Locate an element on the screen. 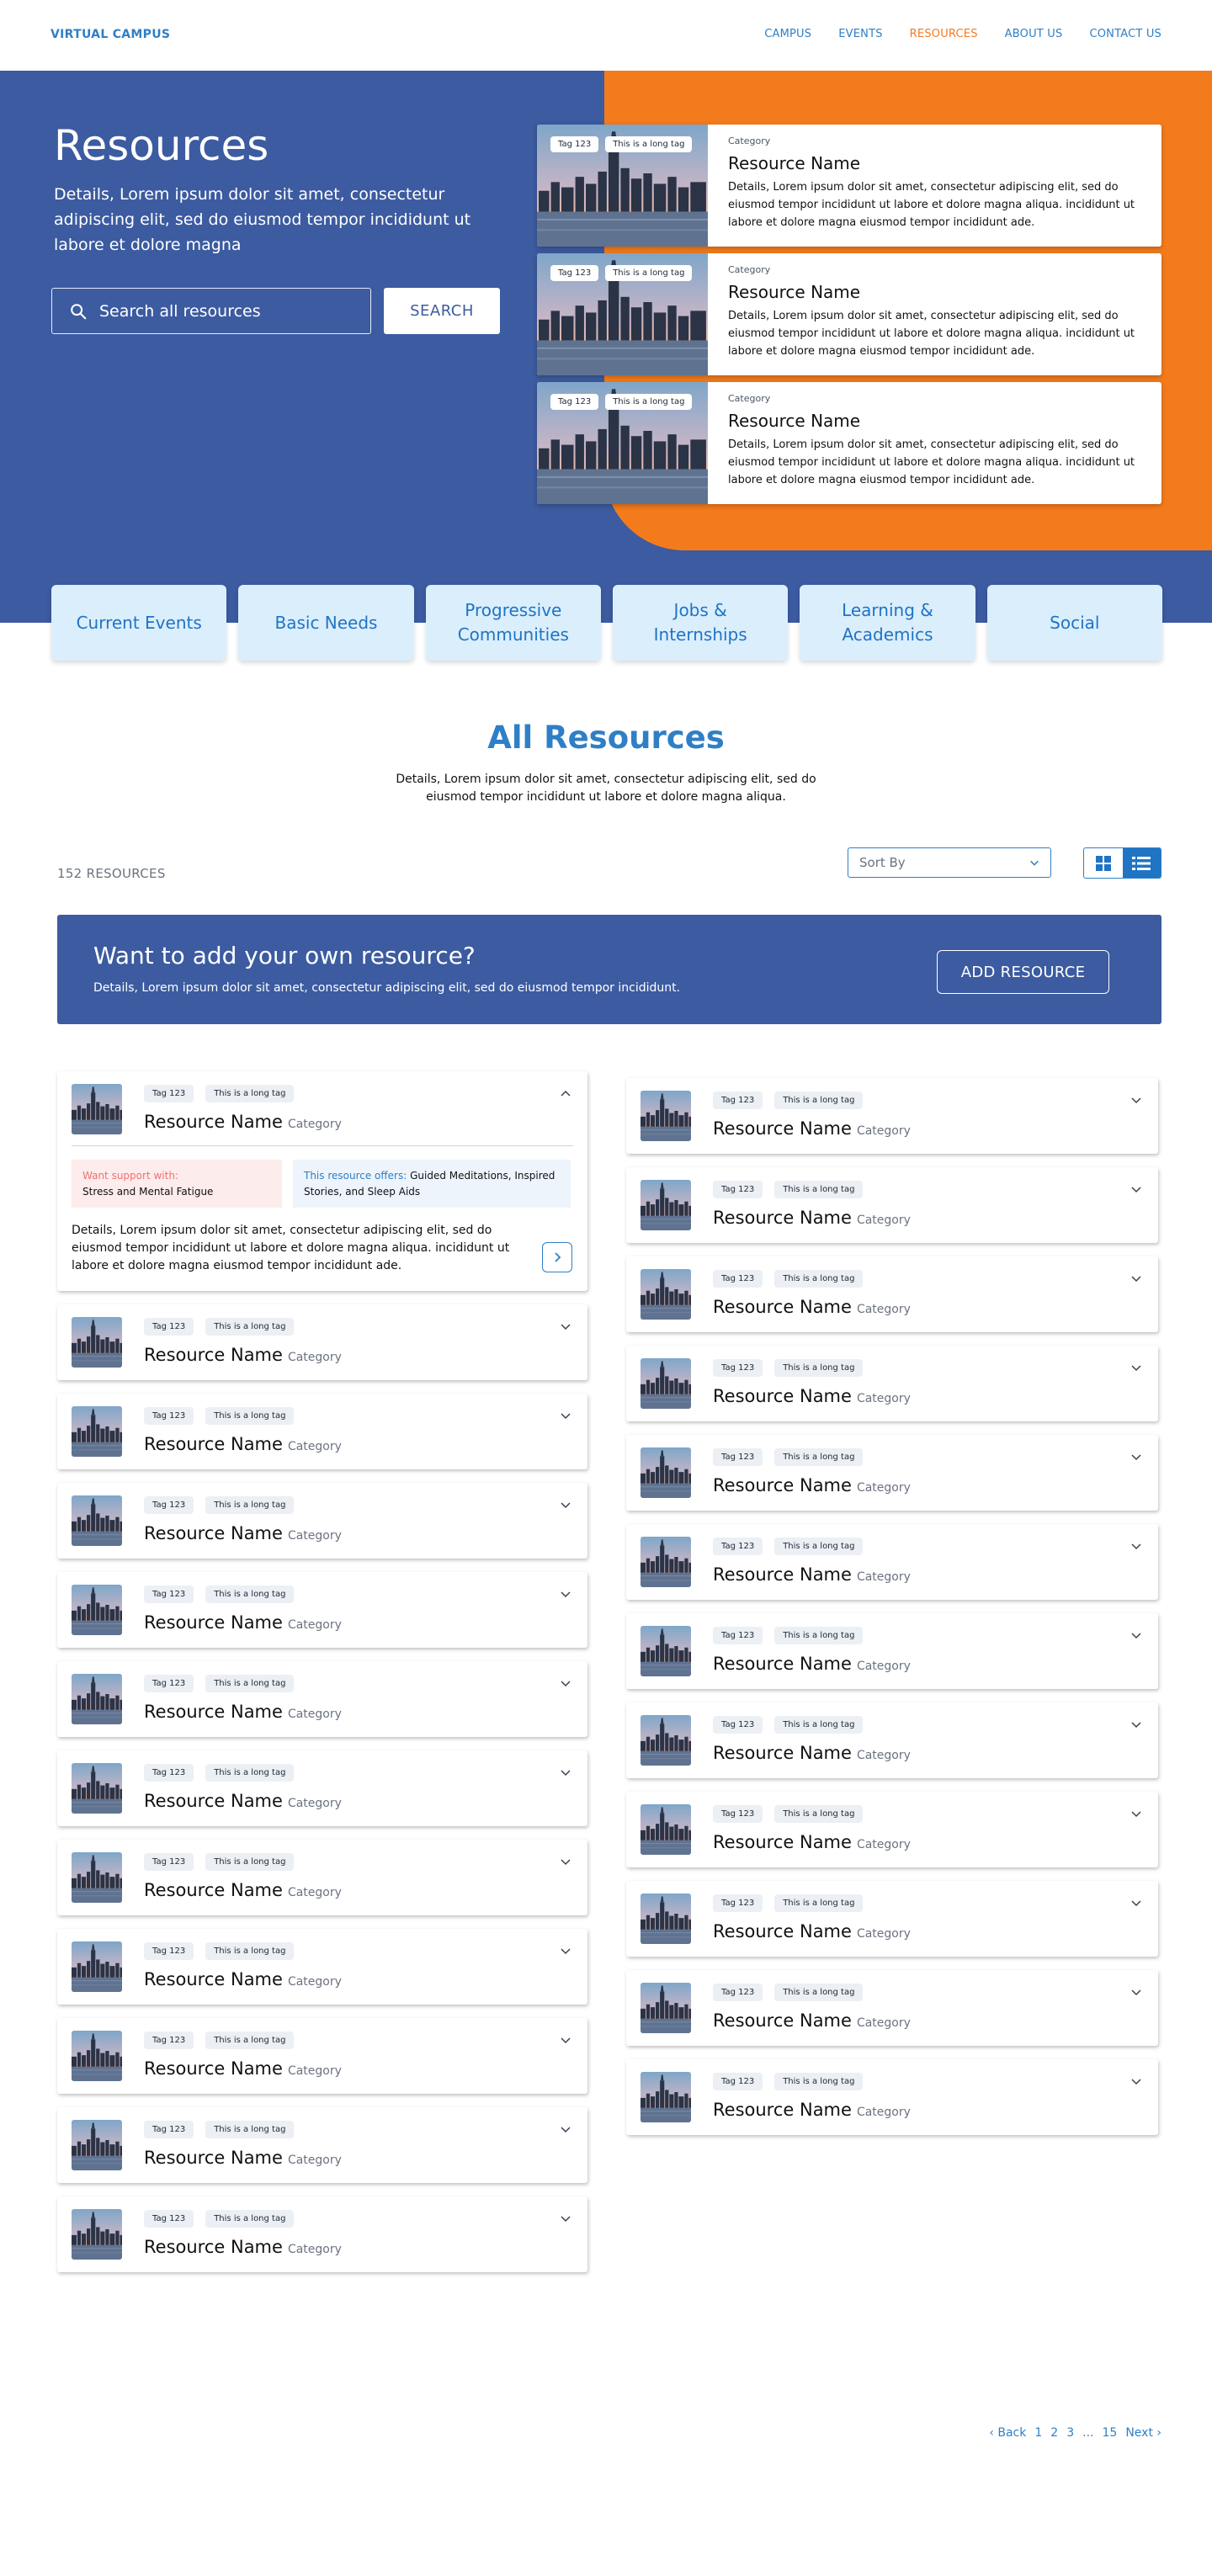 The image size is (1212, 2576). chevron-up-icon is located at coordinates (565, 1093).